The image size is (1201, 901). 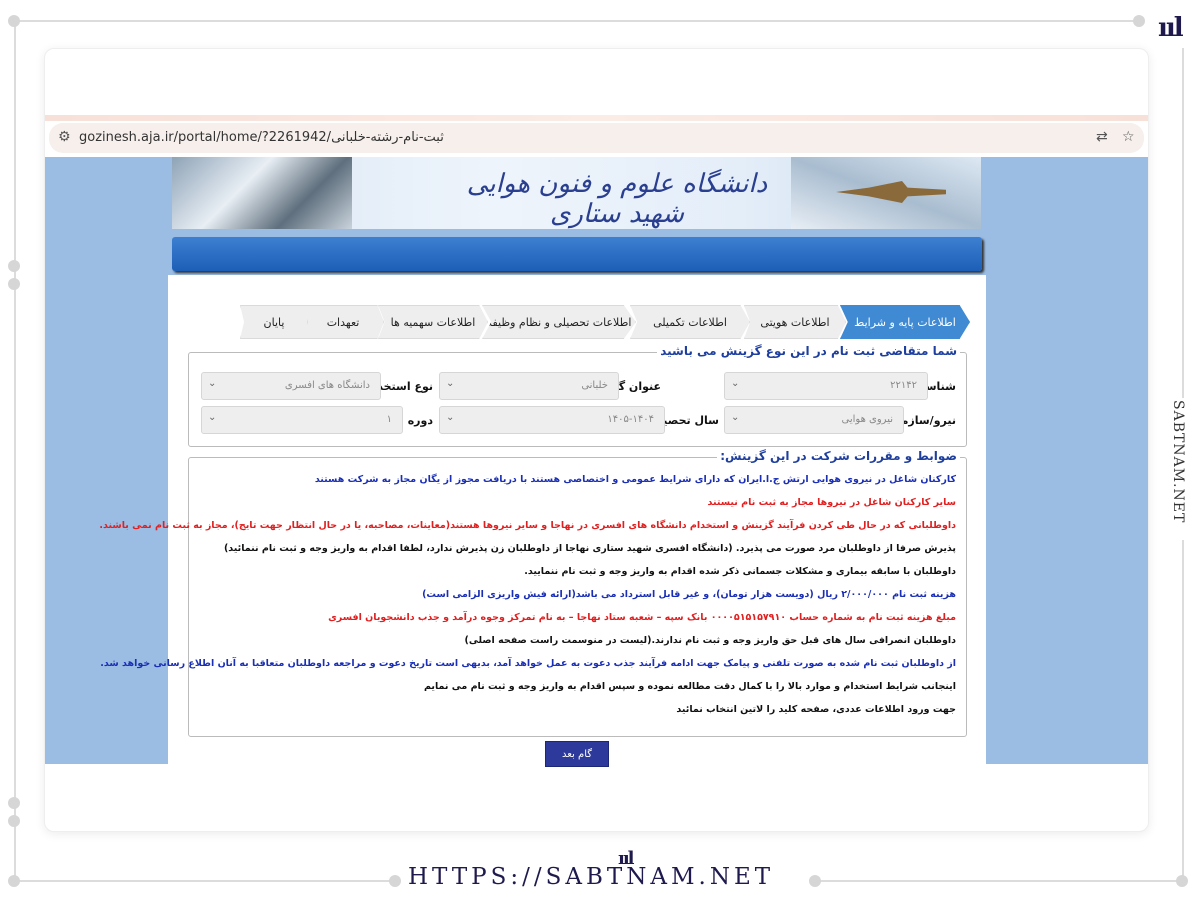 I want to click on university-banner: دانشگاه علوم و فنون هوایی شهید ستاری, so click(x=576, y=193).